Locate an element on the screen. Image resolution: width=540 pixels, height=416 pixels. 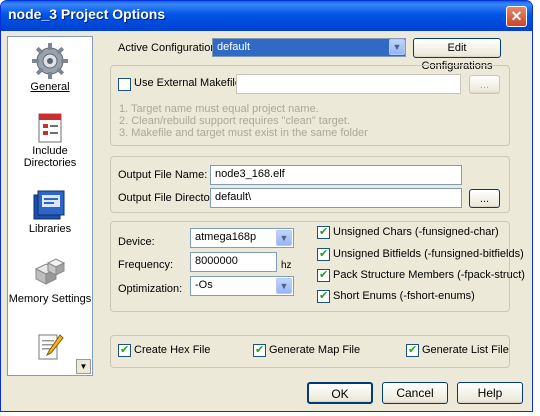
active-configuration-label: Active Configuration is located at coordinates (167, 48).